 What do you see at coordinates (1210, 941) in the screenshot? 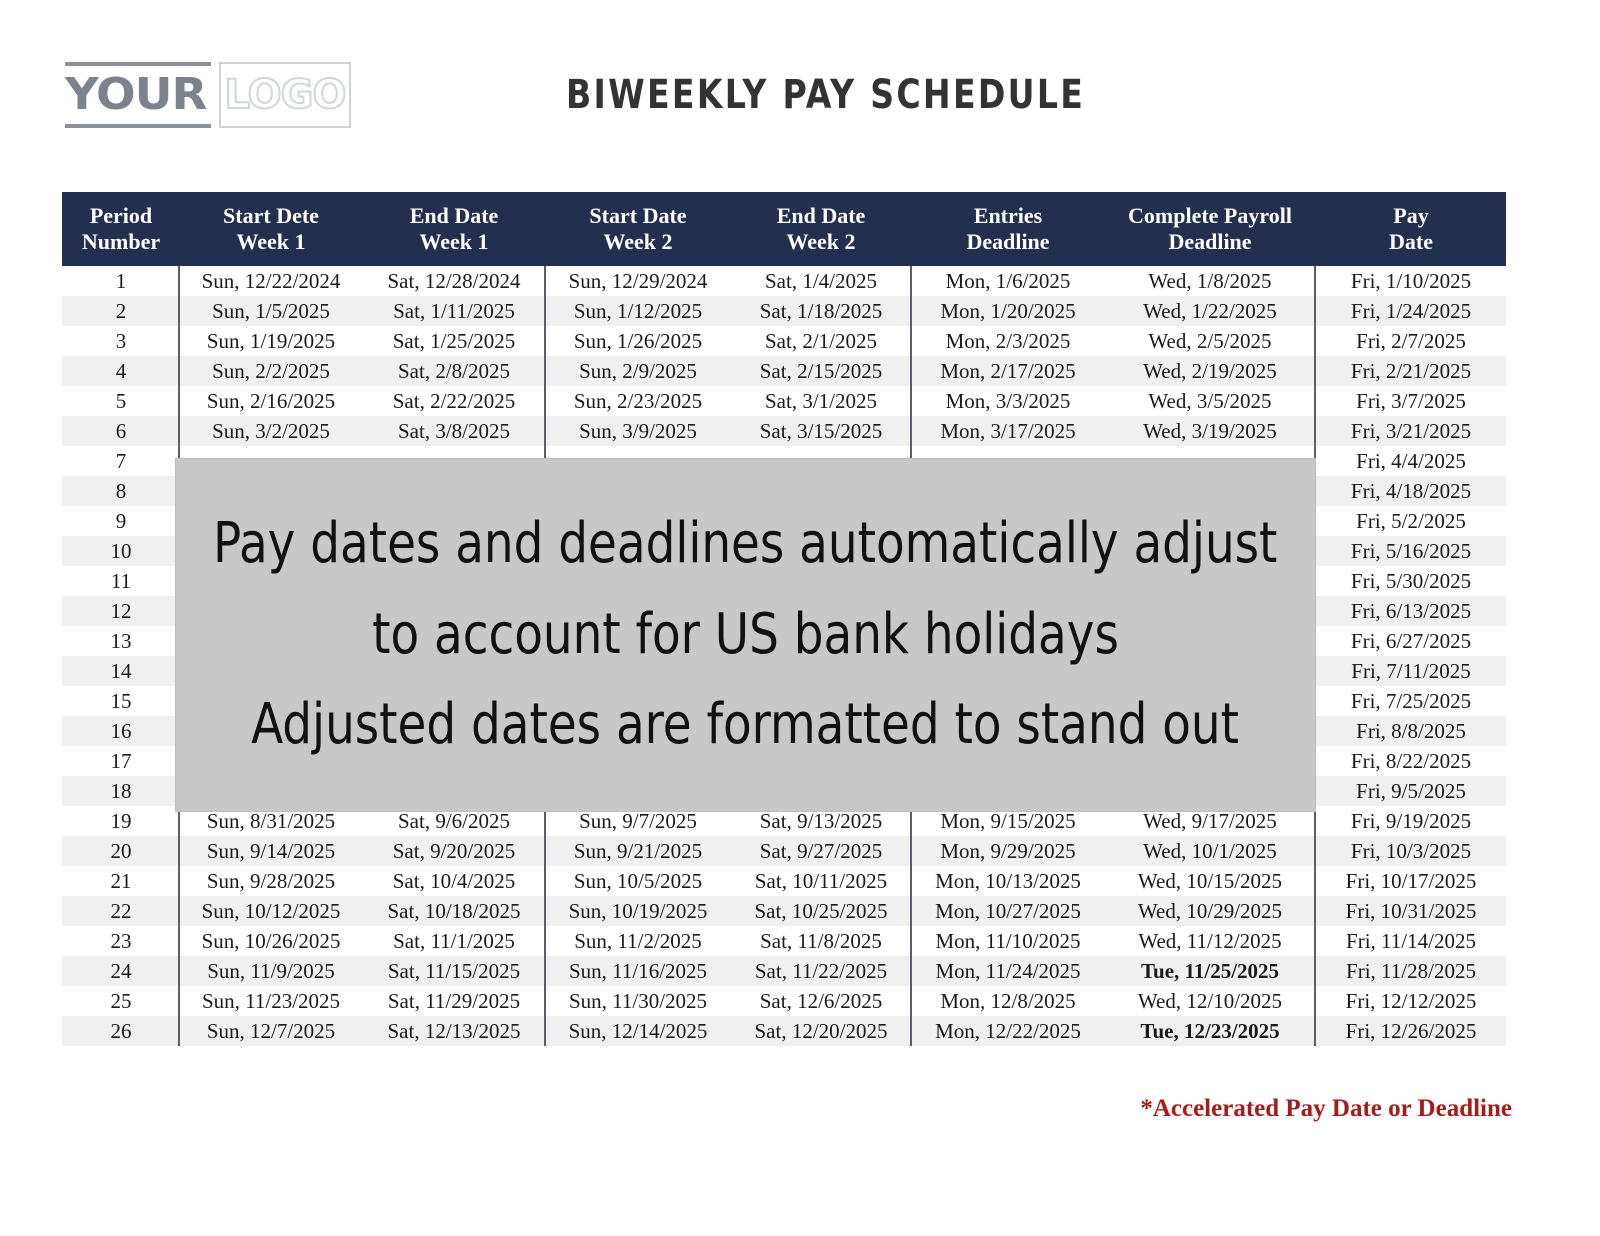
I see `cell-payroll_deadline: Wed, 11/12/2025` at bounding box center [1210, 941].